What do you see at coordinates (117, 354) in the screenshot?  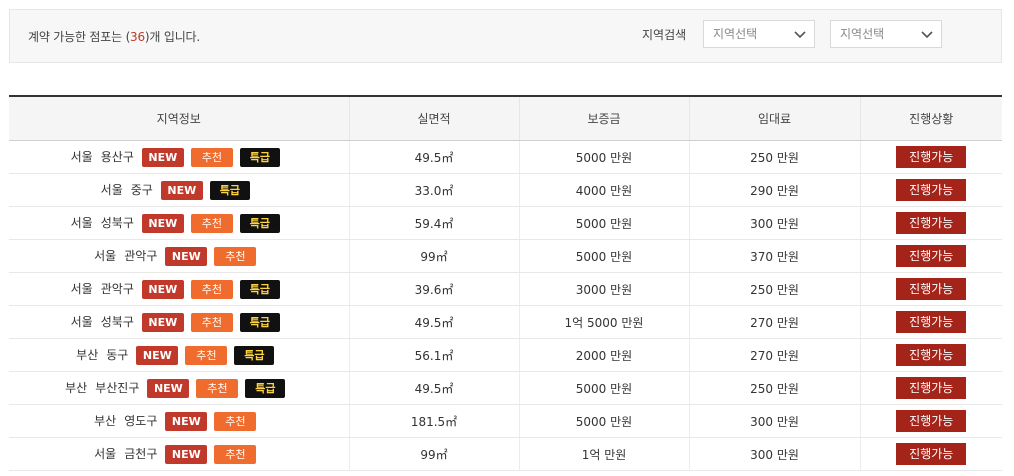 I see `district-name: 동구` at bounding box center [117, 354].